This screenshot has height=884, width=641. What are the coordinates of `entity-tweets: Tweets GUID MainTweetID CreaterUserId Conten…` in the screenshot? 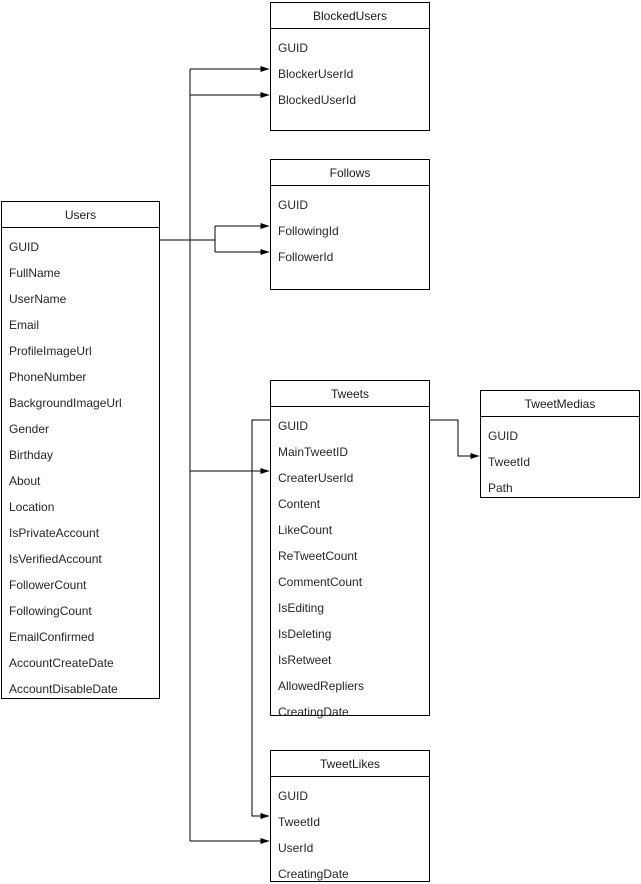 It's located at (350, 549).